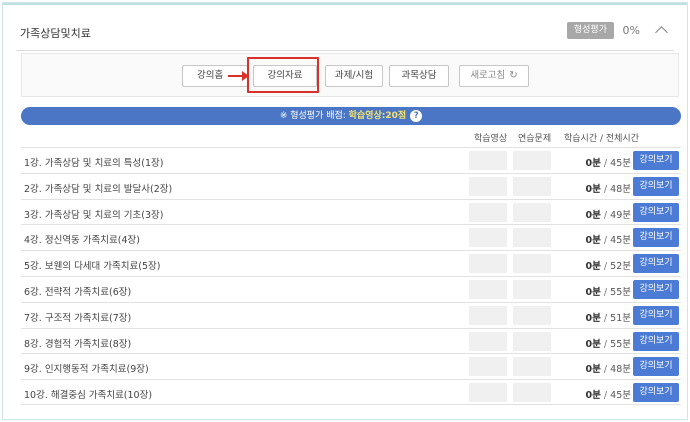  Describe the element at coordinates (345, 4) in the screenshot. I see `top-border` at that location.